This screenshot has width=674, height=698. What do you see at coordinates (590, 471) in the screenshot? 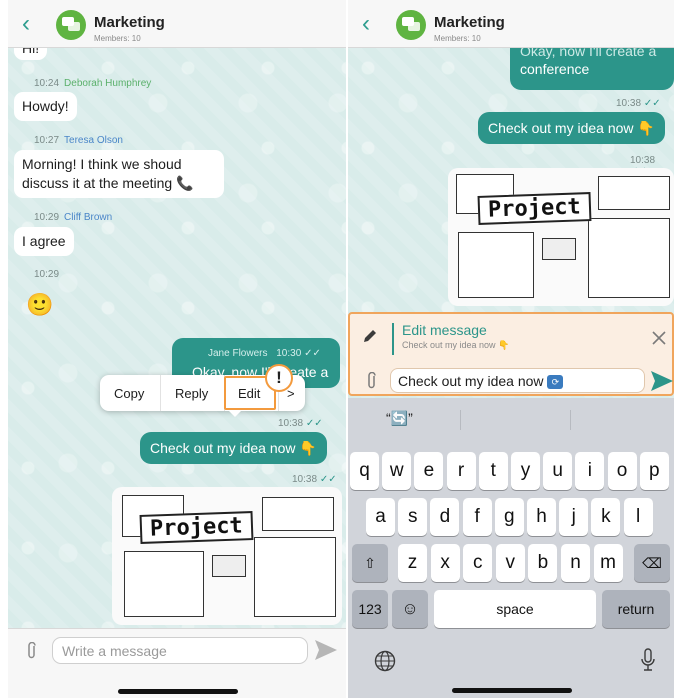
I see `key-i: i` at bounding box center [590, 471].